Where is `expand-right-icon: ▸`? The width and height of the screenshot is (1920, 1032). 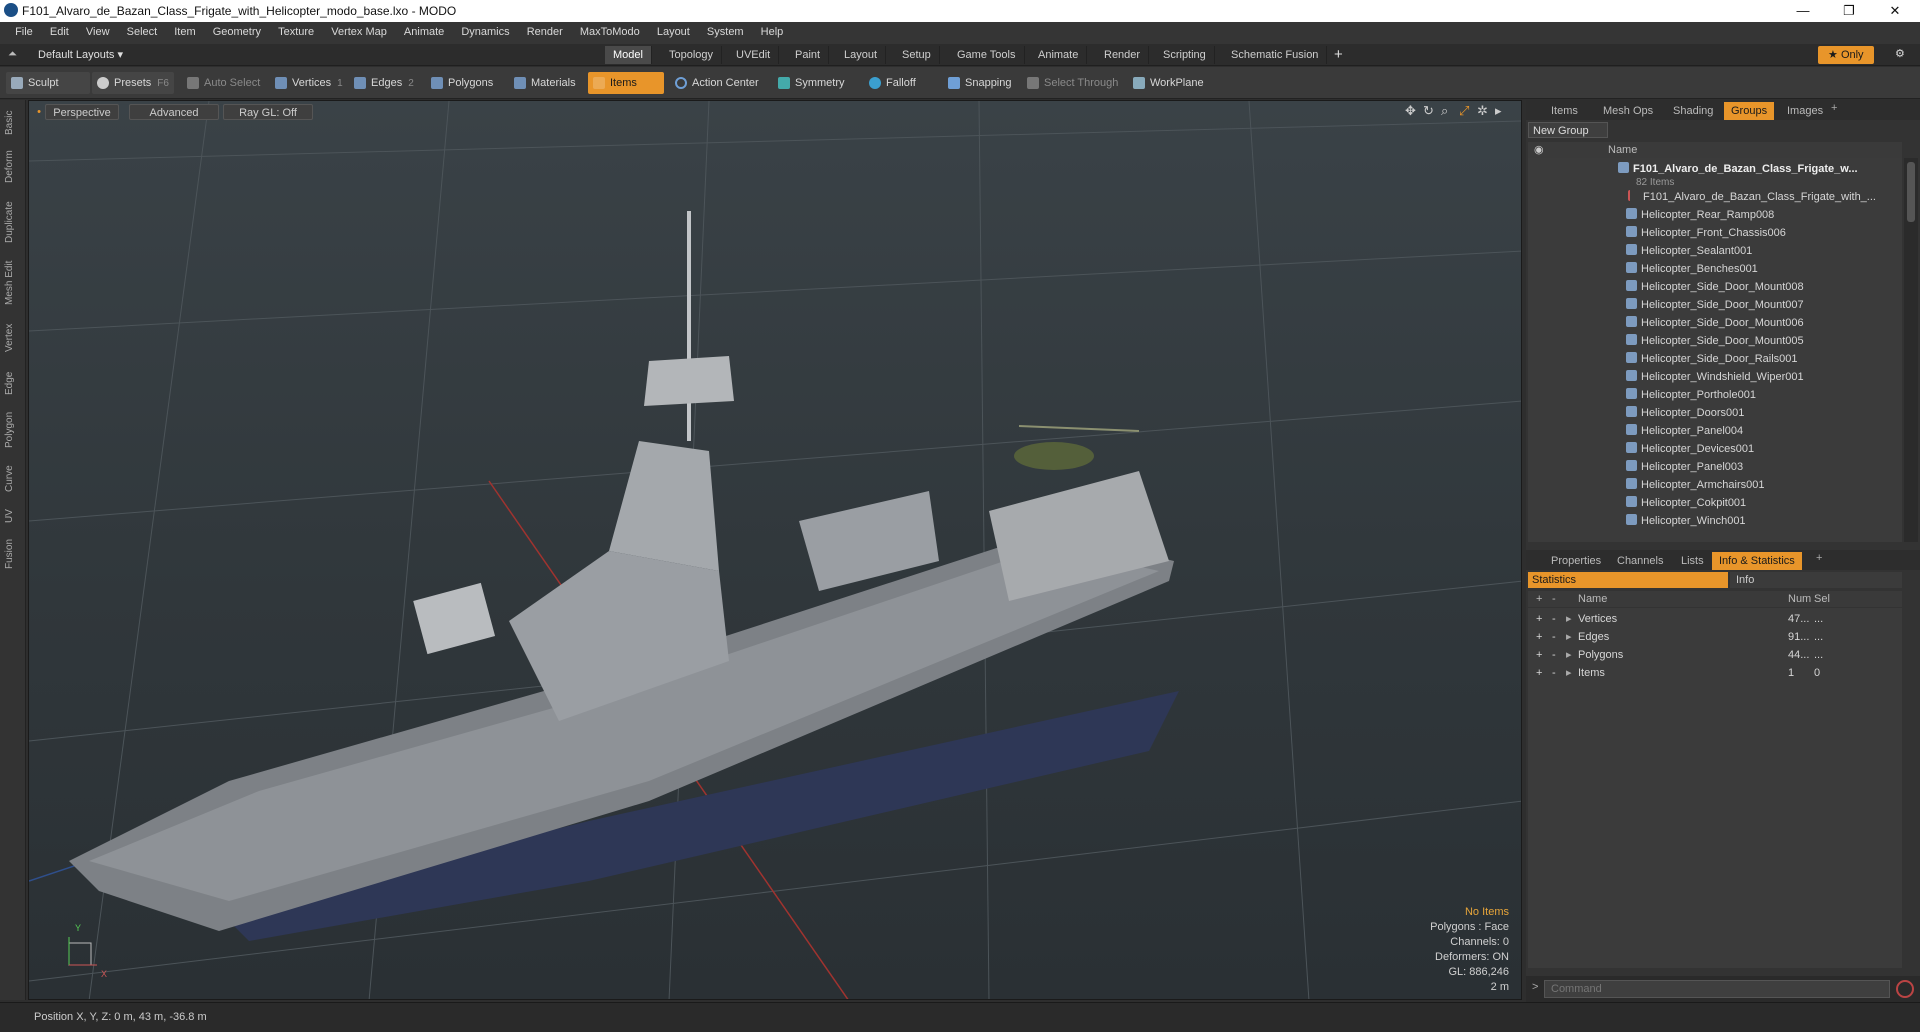 expand-right-icon: ▸ is located at coordinates (1498, 111).